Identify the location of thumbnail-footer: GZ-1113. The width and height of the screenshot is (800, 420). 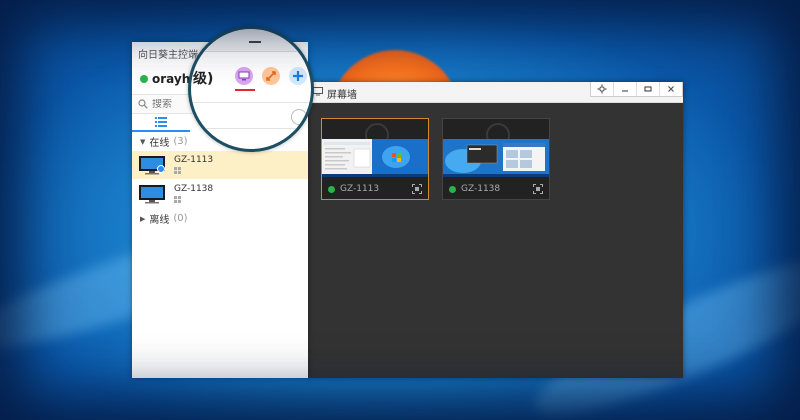
(375, 189).